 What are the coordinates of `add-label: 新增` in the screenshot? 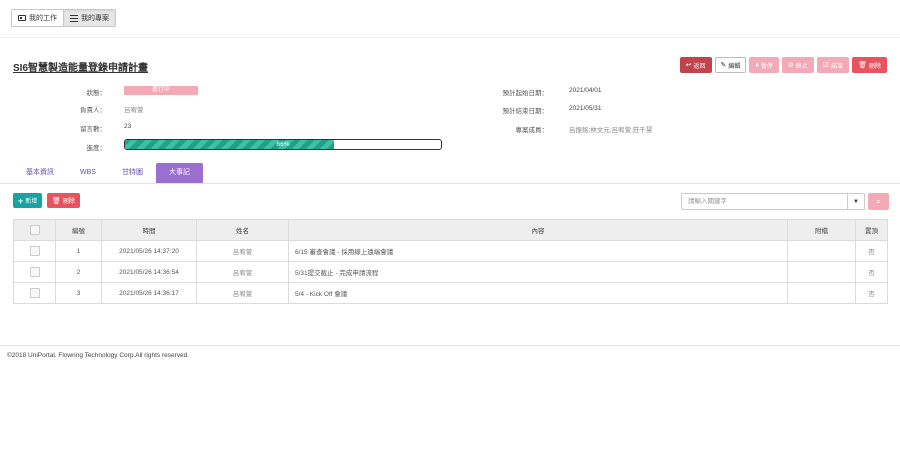 It's located at (31, 202).